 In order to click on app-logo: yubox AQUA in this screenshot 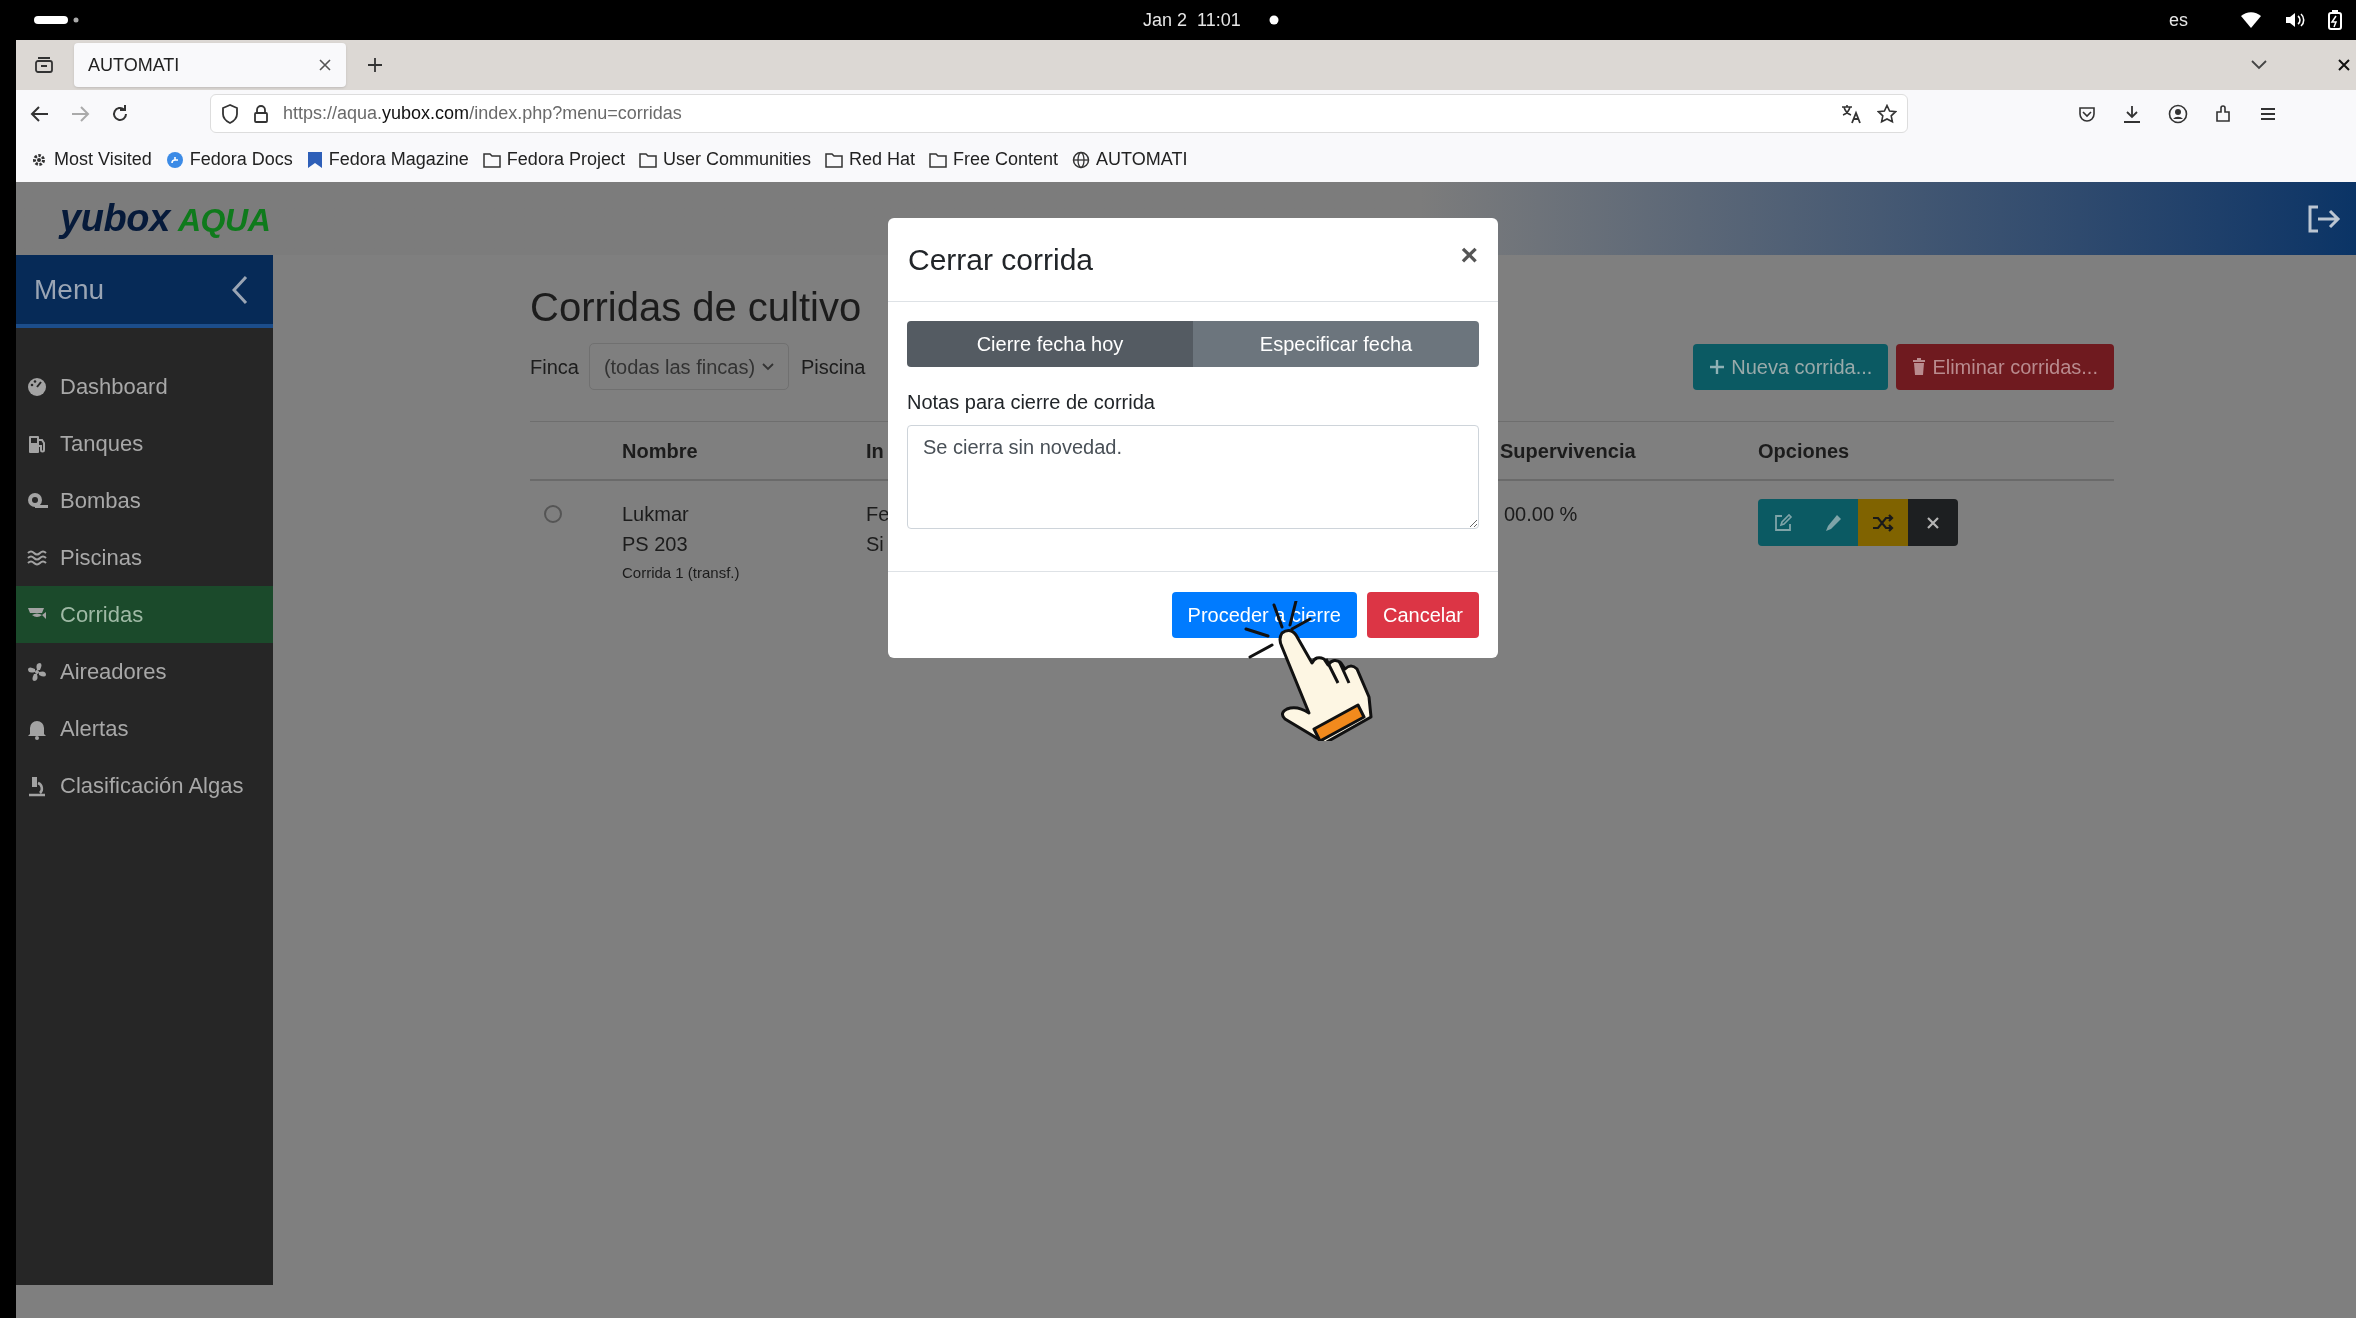, I will do `click(165, 218)`.